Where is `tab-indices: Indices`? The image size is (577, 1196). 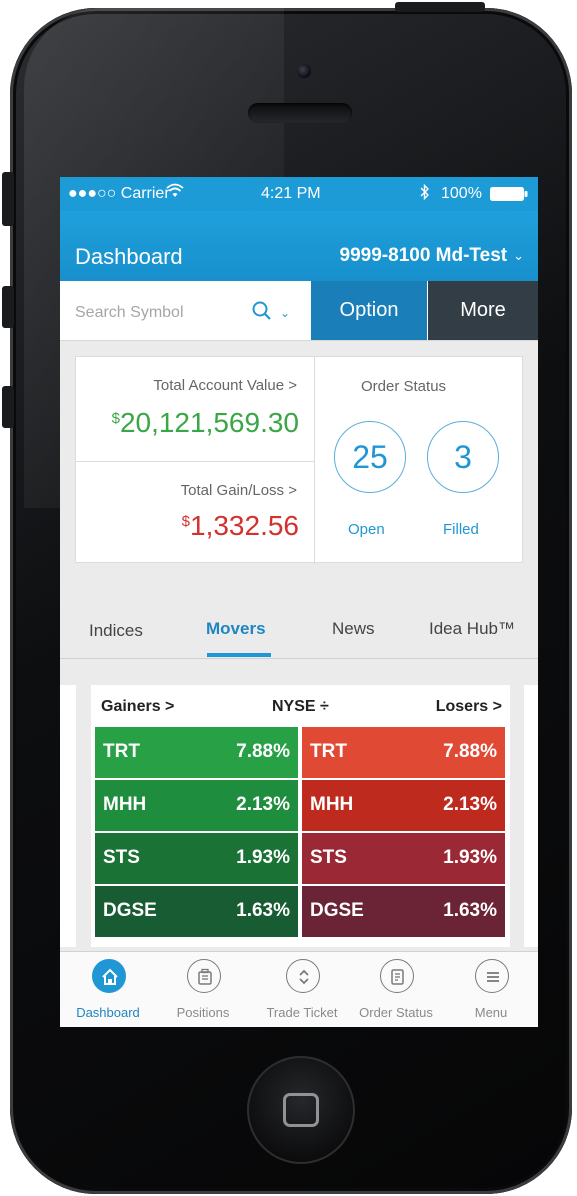
tab-indices: Indices is located at coordinates (116, 631).